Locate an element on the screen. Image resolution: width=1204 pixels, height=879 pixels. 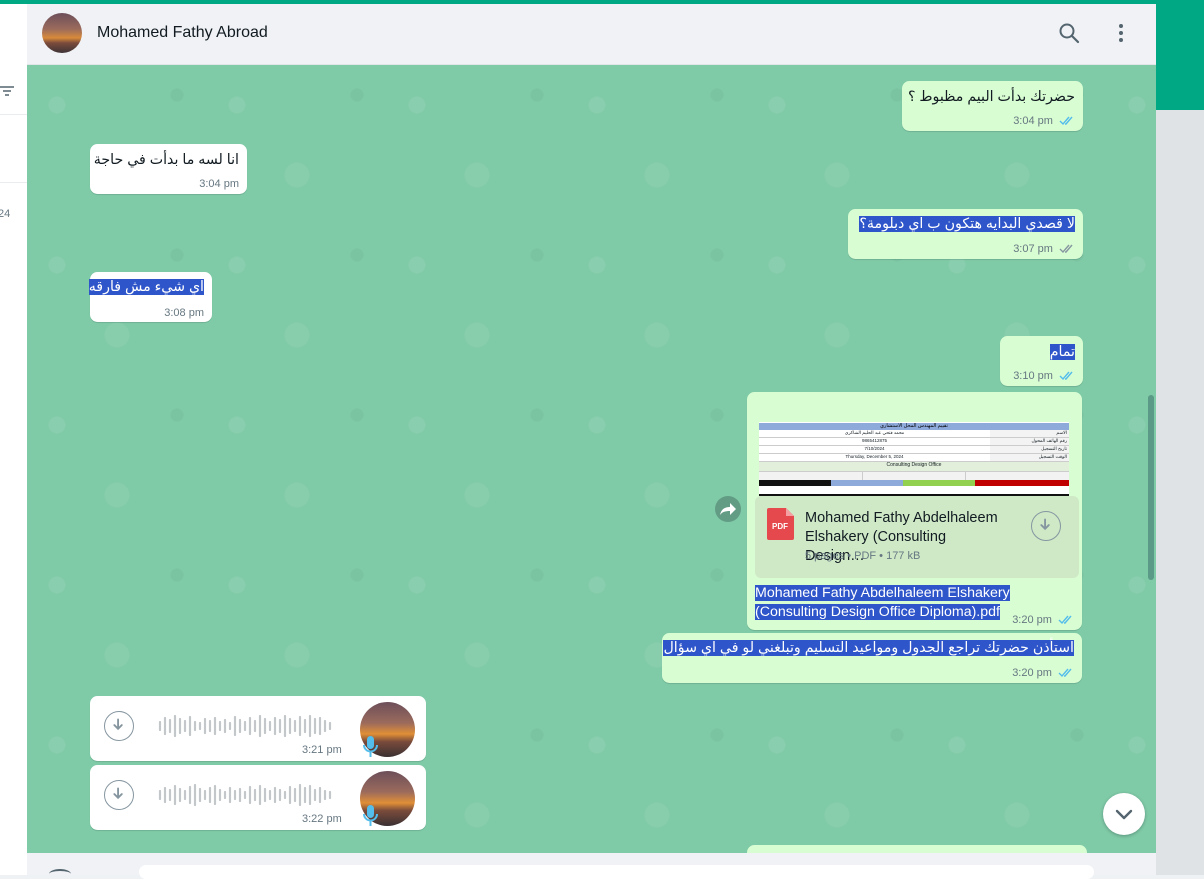
message-text: انا لسه ما بدأت في حاجة is located at coordinates (166, 160).